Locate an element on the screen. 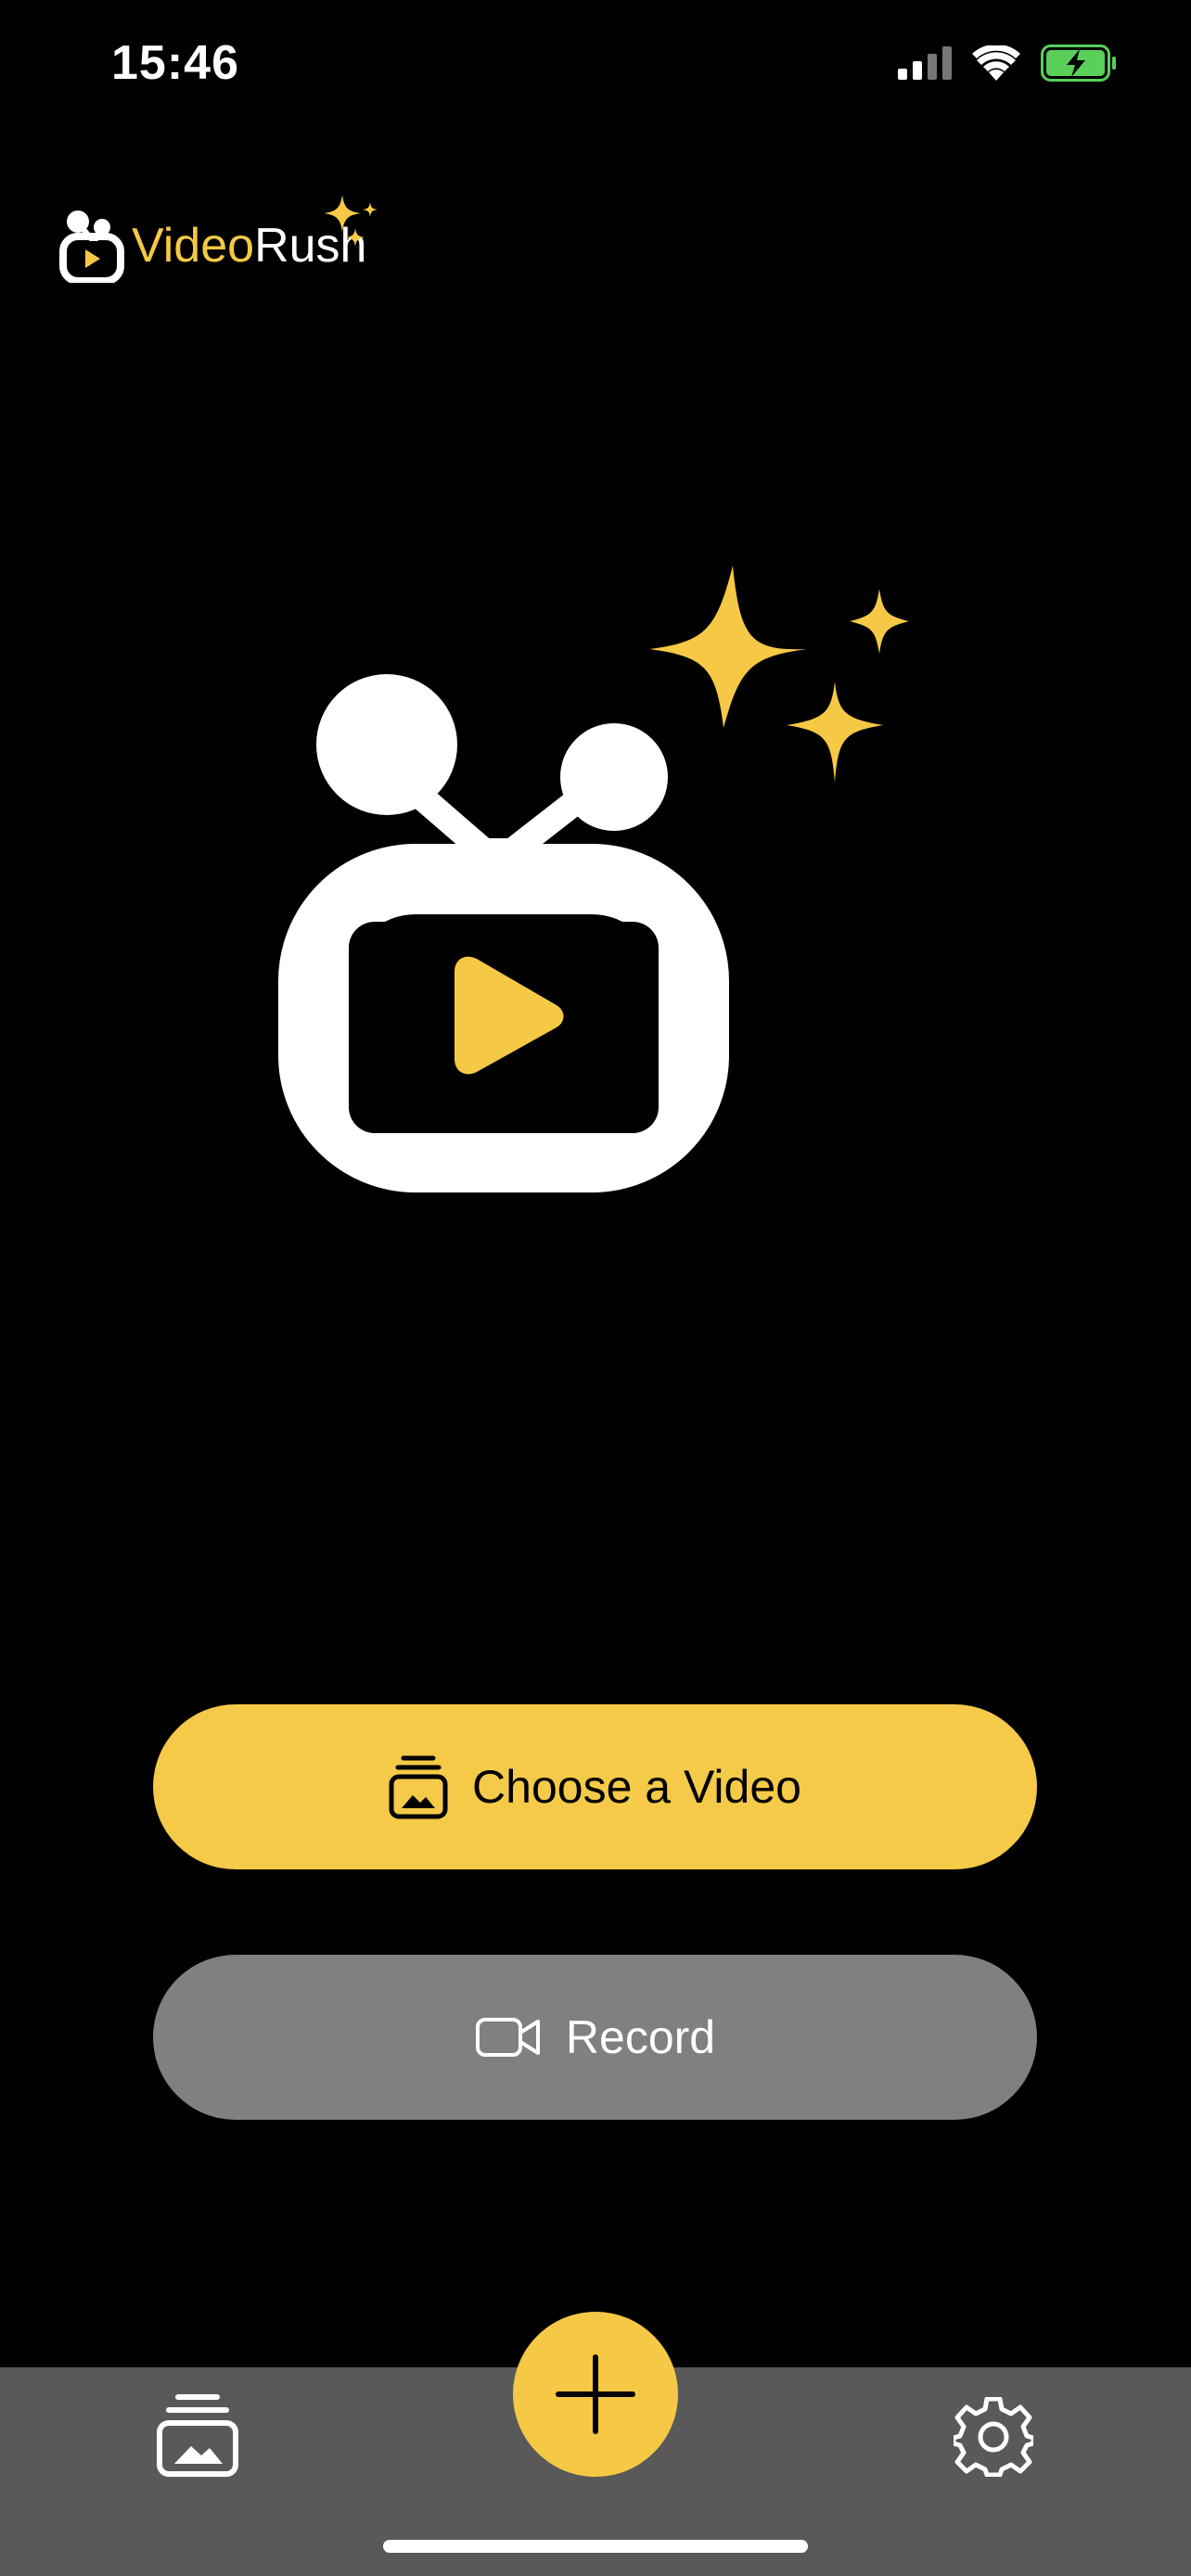 Image resolution: width=1191 pixels, height=2576 pixels. gear-icon is located at coordinates (993, 2437).